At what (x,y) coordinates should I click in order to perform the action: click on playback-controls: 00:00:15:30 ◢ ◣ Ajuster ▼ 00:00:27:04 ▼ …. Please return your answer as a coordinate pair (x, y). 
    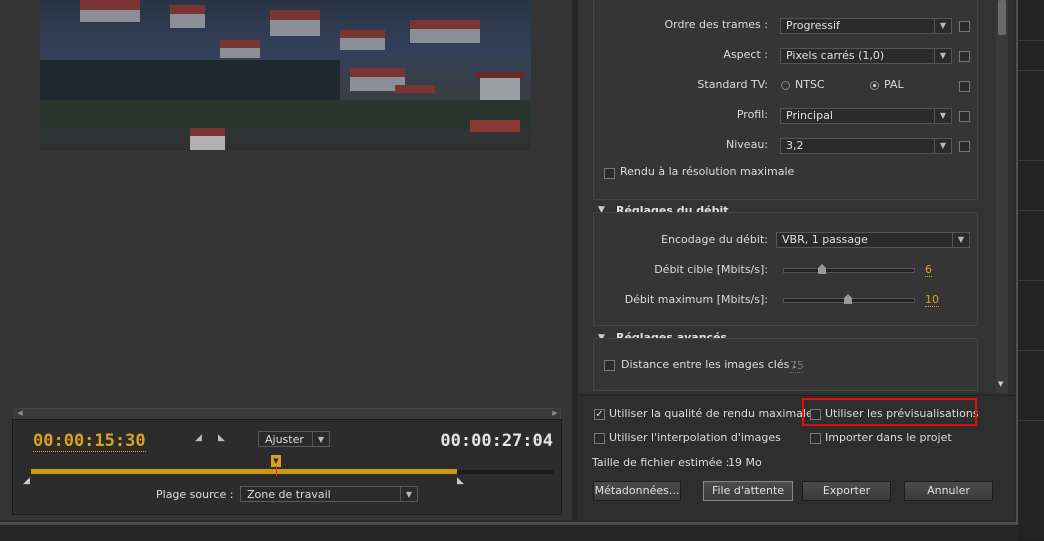
    Looking at the image, I should click on (287, 467).